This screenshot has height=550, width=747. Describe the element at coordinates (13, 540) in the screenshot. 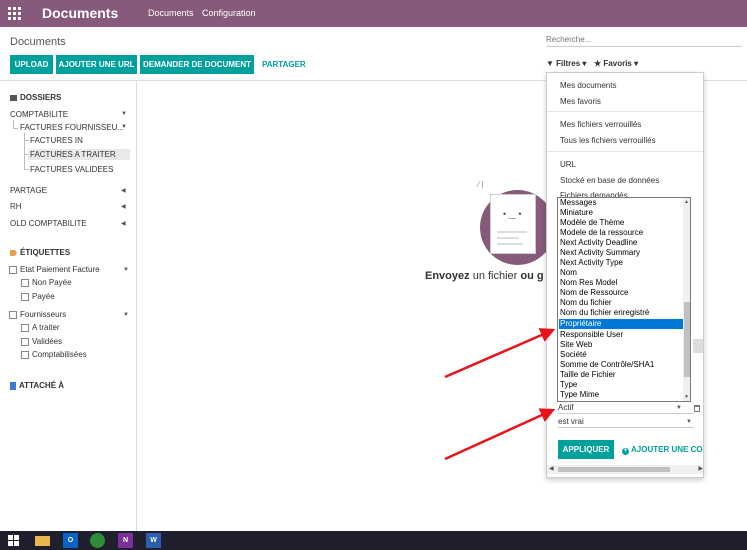

I see `windows-start-icon` at that location.